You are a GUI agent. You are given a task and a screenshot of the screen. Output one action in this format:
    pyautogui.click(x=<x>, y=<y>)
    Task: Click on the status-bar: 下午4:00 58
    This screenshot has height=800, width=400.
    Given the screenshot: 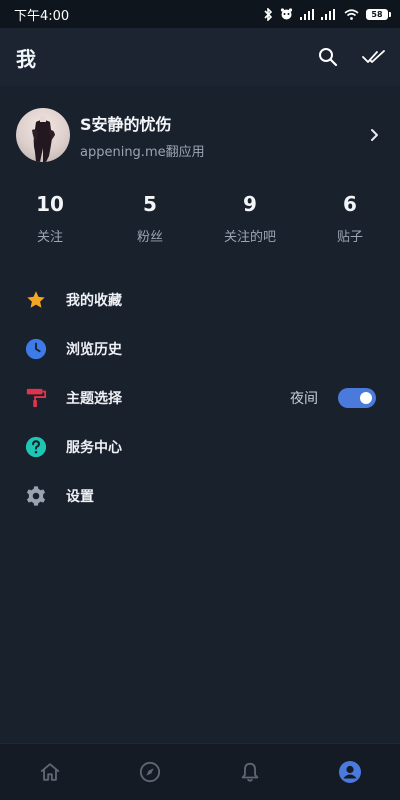 What is the action you would take?
    pyautogui.click(x=200, y=14)
    